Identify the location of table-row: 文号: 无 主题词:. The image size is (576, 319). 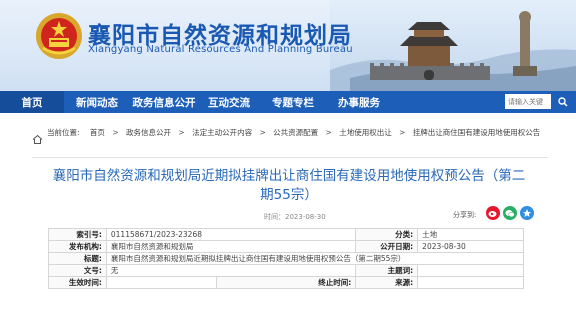
(286, 270).